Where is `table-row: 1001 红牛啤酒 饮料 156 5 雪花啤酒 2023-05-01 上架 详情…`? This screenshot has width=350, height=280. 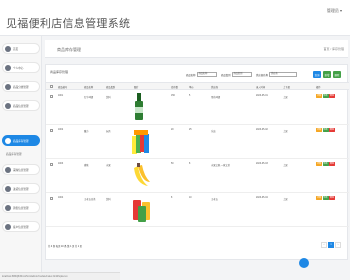 table-row: 1001 红牛啤酒 饮料 156 5 雪花啤酒 2023-05-01 上架 详情… is located at coordinates (197, 108).